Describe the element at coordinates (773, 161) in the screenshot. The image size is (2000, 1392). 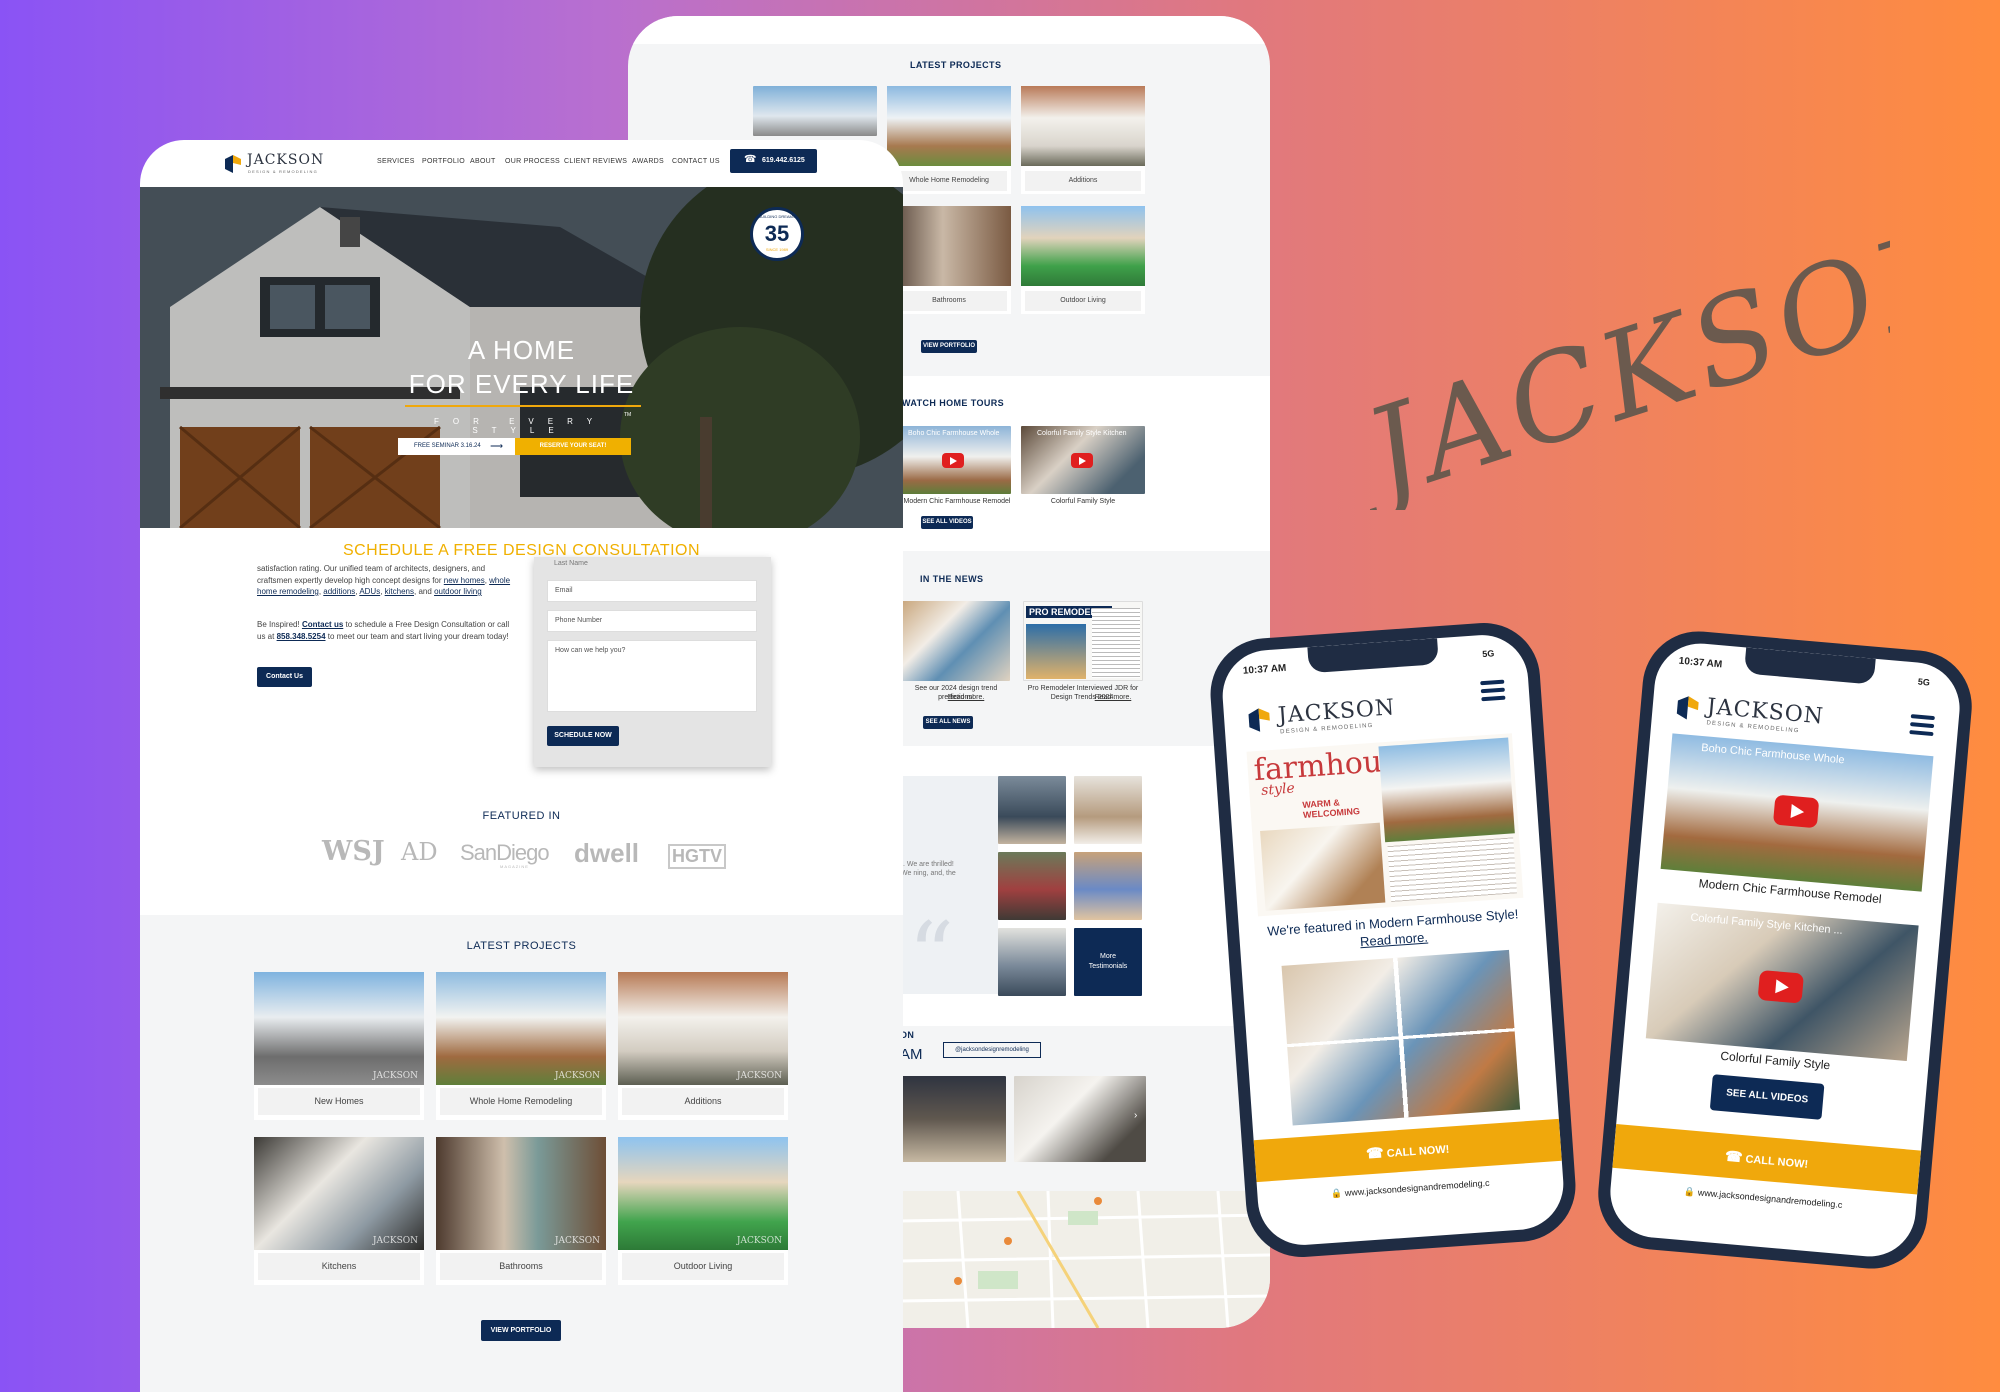
I see `phone-button: ☎ 619.442.6125` at that location.